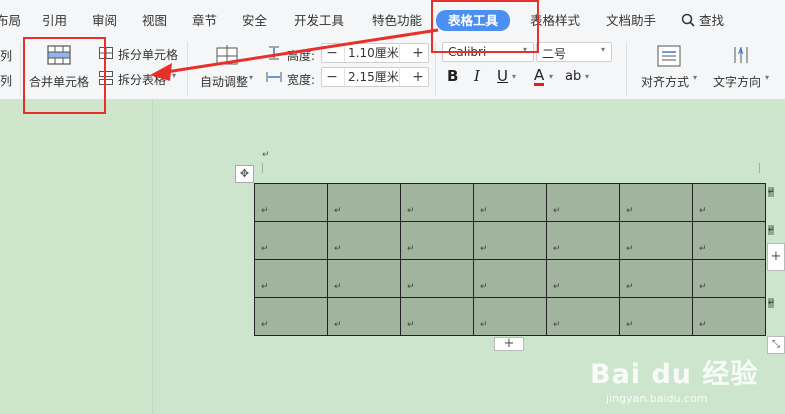 This screenshot has height=414, width=785. I want to click on height-label: 高度:, so click(301, 56).